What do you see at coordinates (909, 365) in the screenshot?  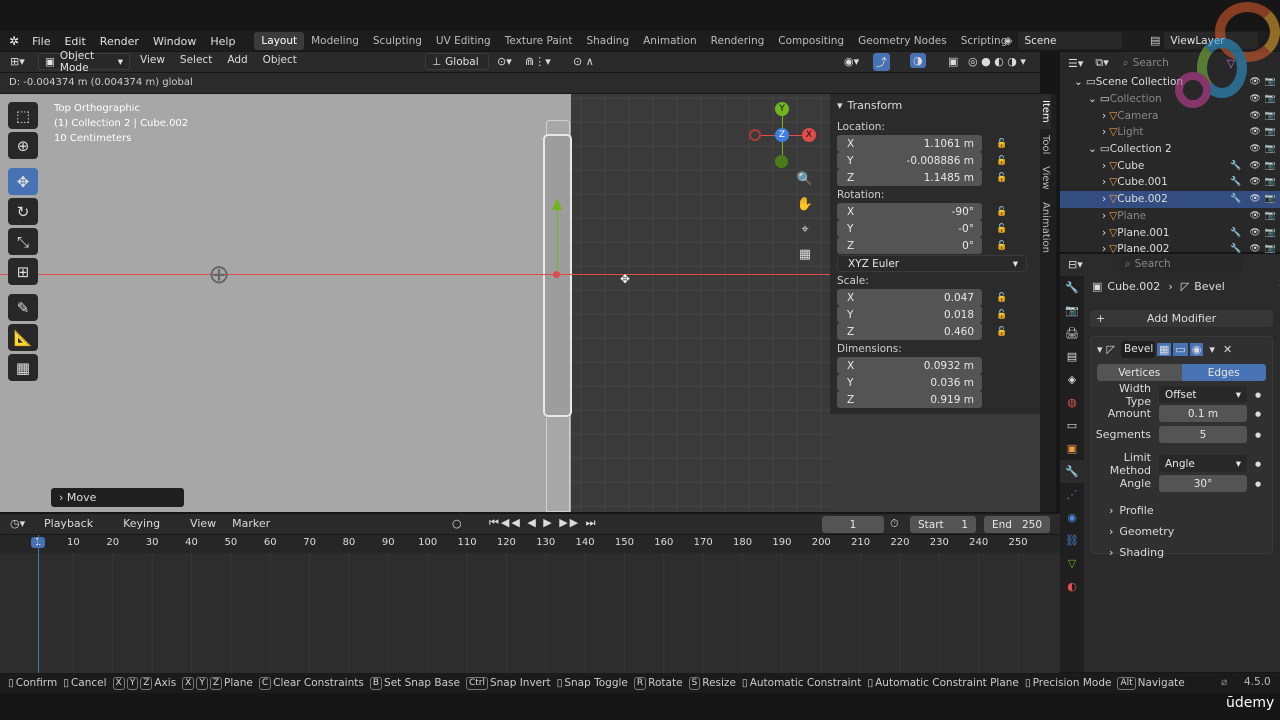 I see `dimensions-x-field: X 0.0932 m` at bounding box center [909, 365].